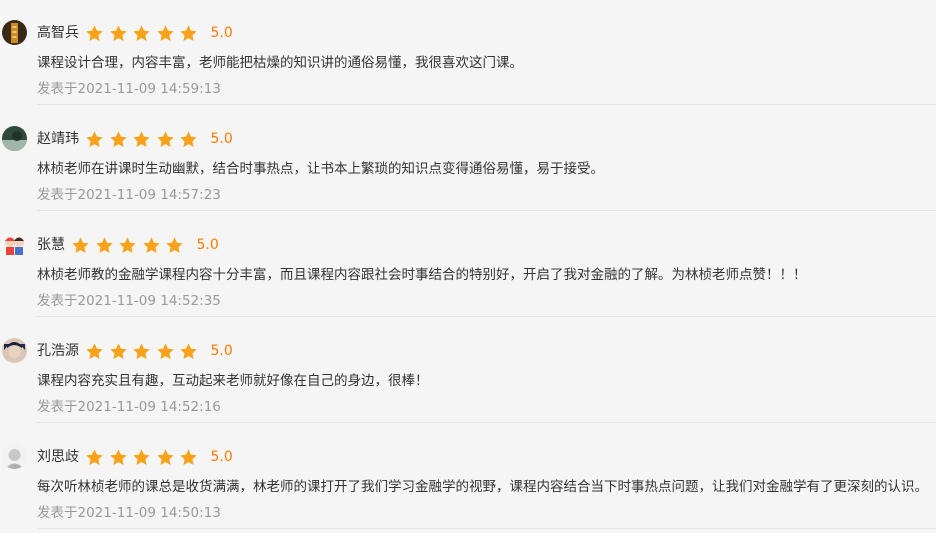 This screenshot has height=533, width=936. Describe the element at coordinates (280, 63) in the screenshot. I see `review-content: 课程设计合理，内容丰富，老师能把枯燥的知识讲的通俗易懂，我很喜欢这门课。` at that location.